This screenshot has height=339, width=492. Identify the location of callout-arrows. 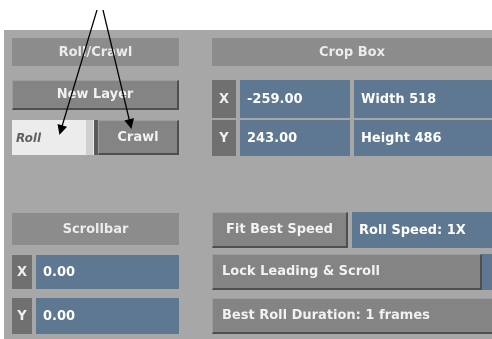
(96, 72).